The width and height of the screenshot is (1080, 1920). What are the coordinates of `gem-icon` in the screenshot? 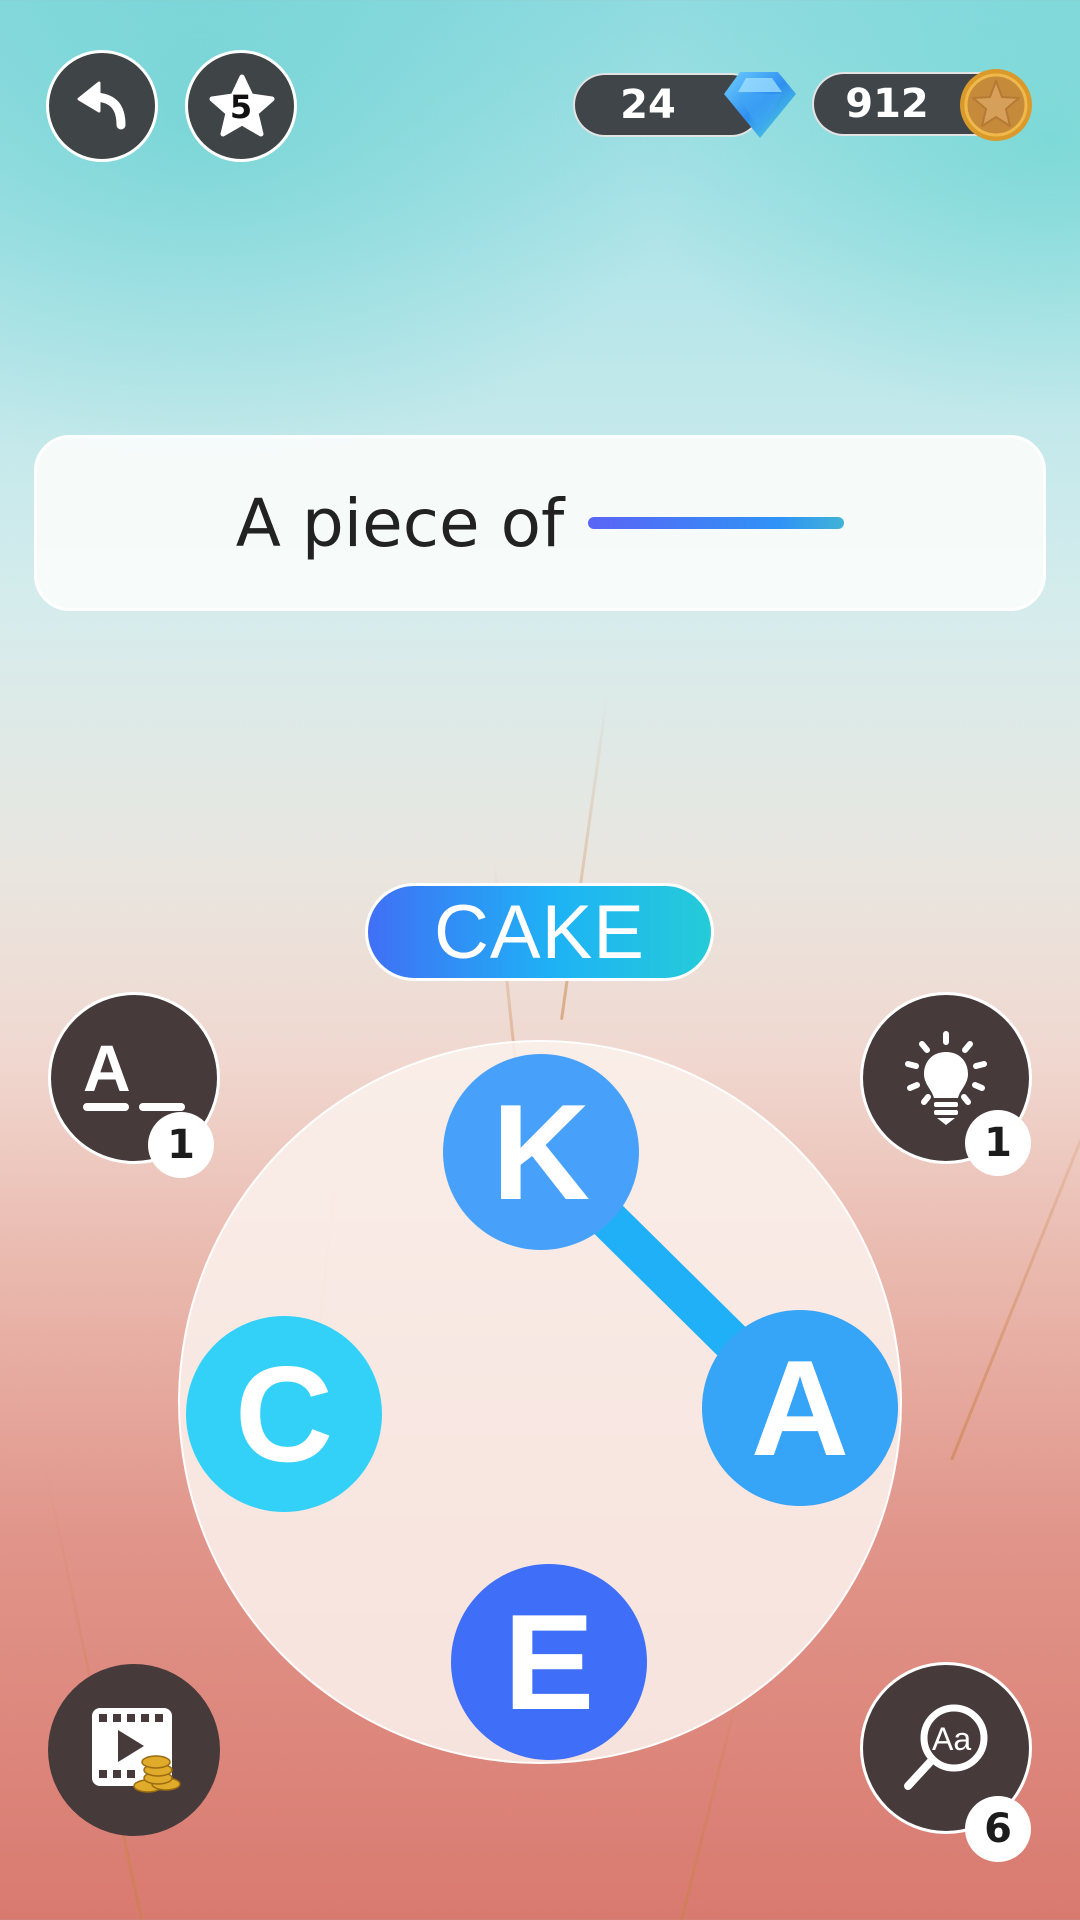 It's located at (760, 105).